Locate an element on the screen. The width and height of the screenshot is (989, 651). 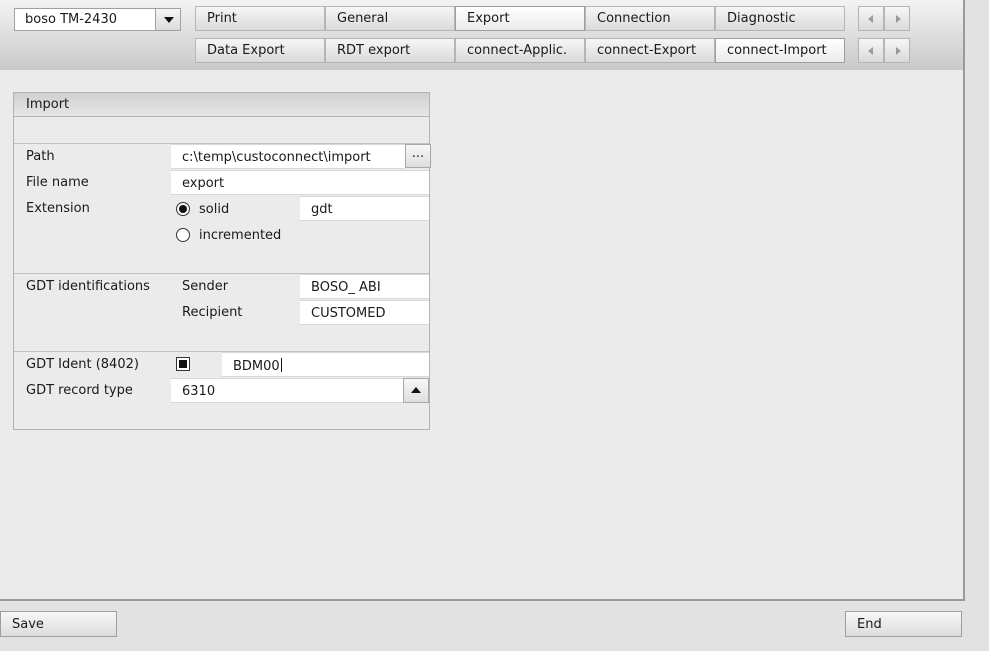
tab-connect-import: connect-Import is located at coordinates (780, 50).